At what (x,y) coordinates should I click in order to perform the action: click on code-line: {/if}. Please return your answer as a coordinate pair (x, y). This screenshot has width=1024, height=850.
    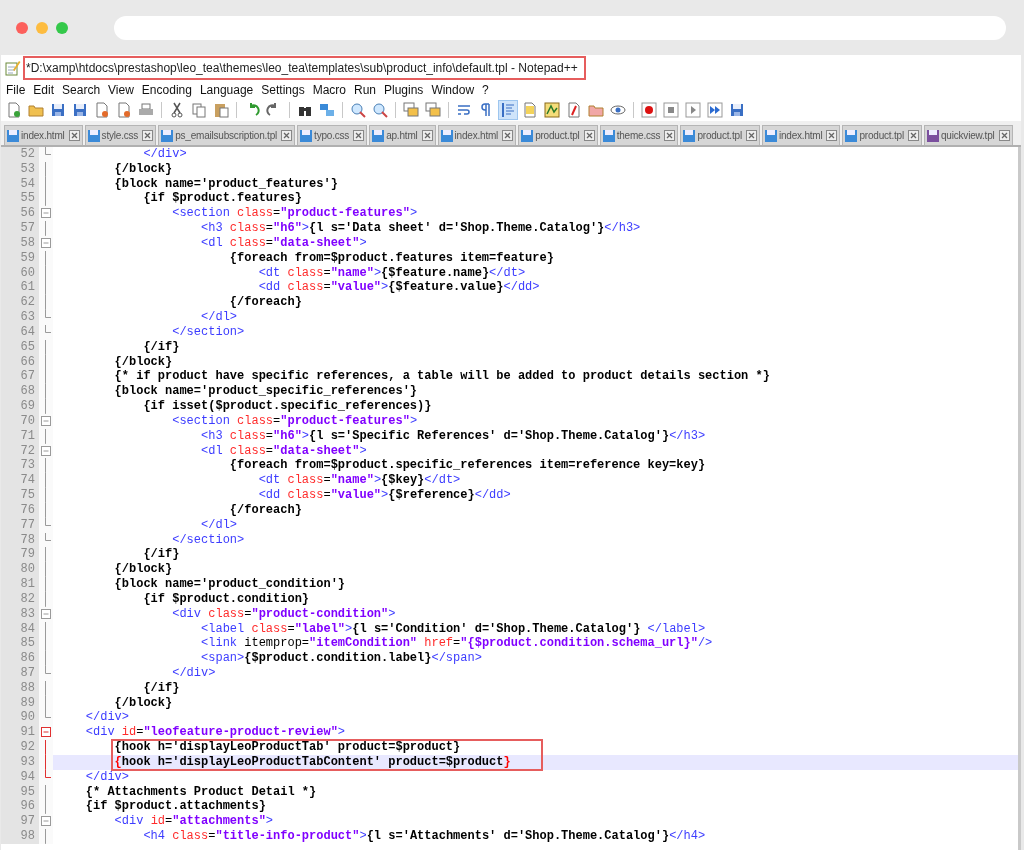
    Looking at the image, I should click on (161, 555).